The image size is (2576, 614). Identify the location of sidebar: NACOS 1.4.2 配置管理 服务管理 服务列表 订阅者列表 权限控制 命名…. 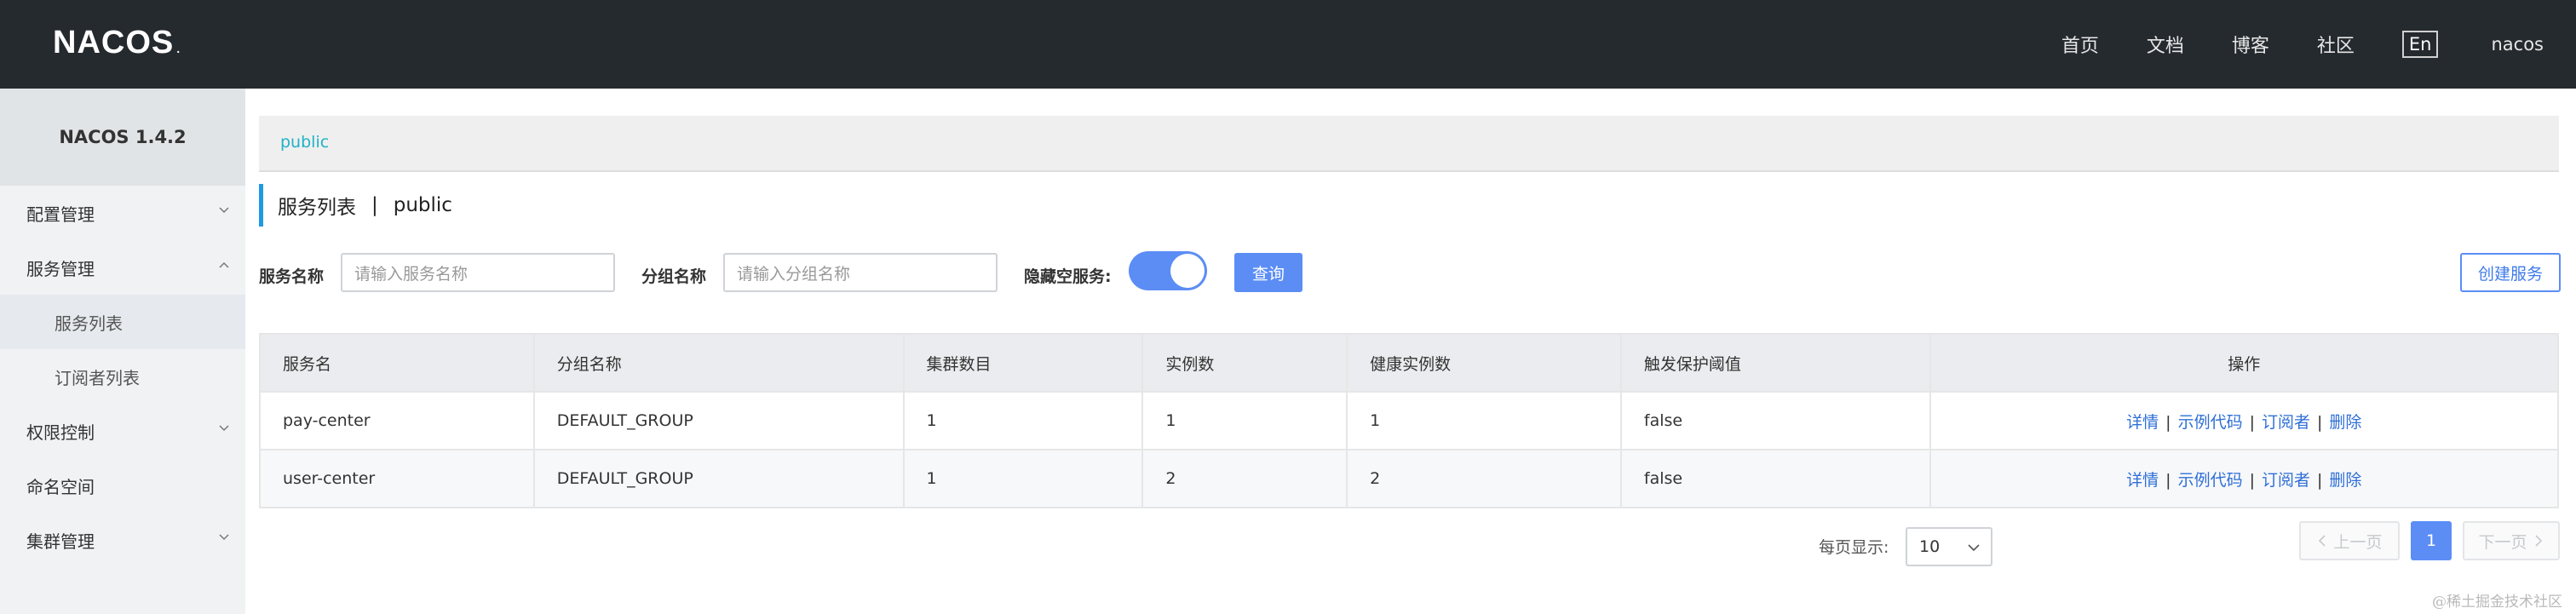
(123, 351).